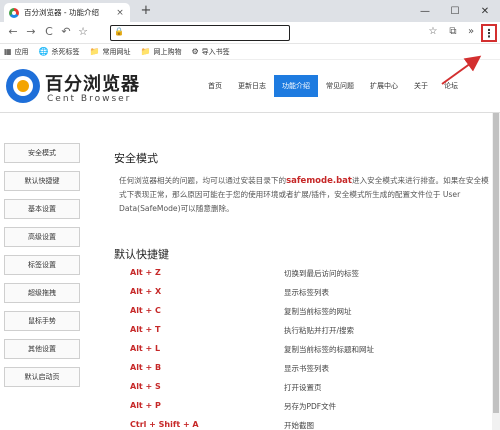 The image size is (500, 430). Describe the element at coordinates (21, 51) in the screenshot. I see `bookmark-label: 应用` at that location.